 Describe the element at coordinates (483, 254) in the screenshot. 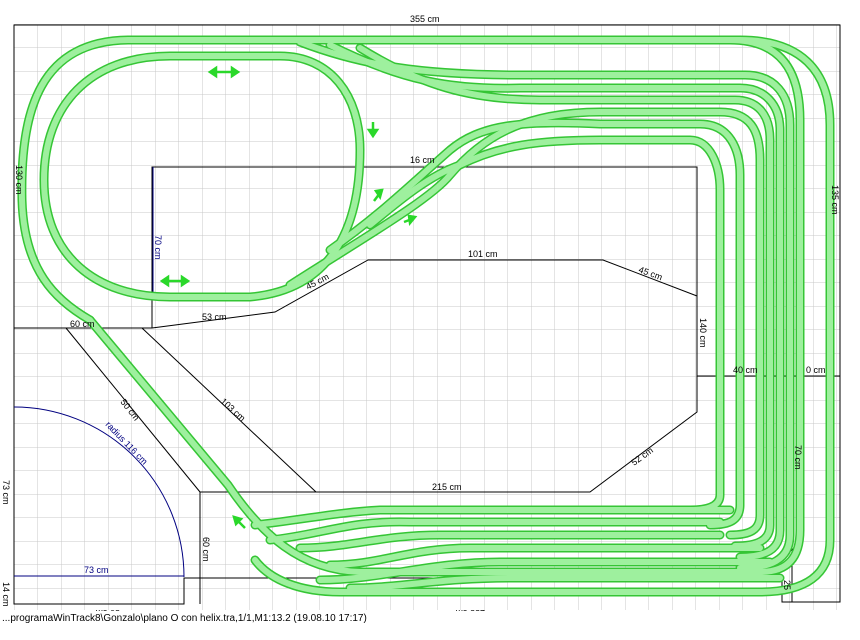

I see `dim-seg-101: 101 cm` at that location.